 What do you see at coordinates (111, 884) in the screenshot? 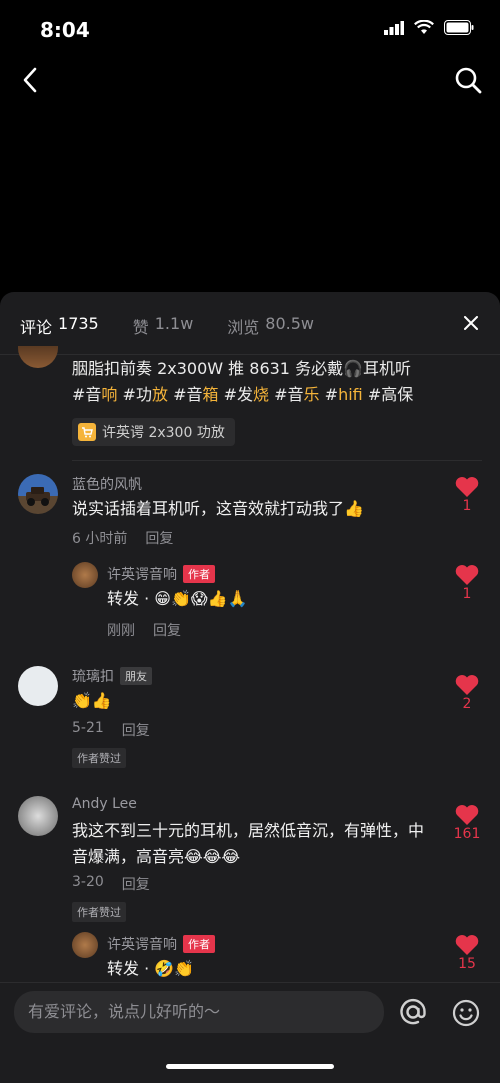
I see `comment-meta: 3-20 回复` at bounding box center [111, 884].